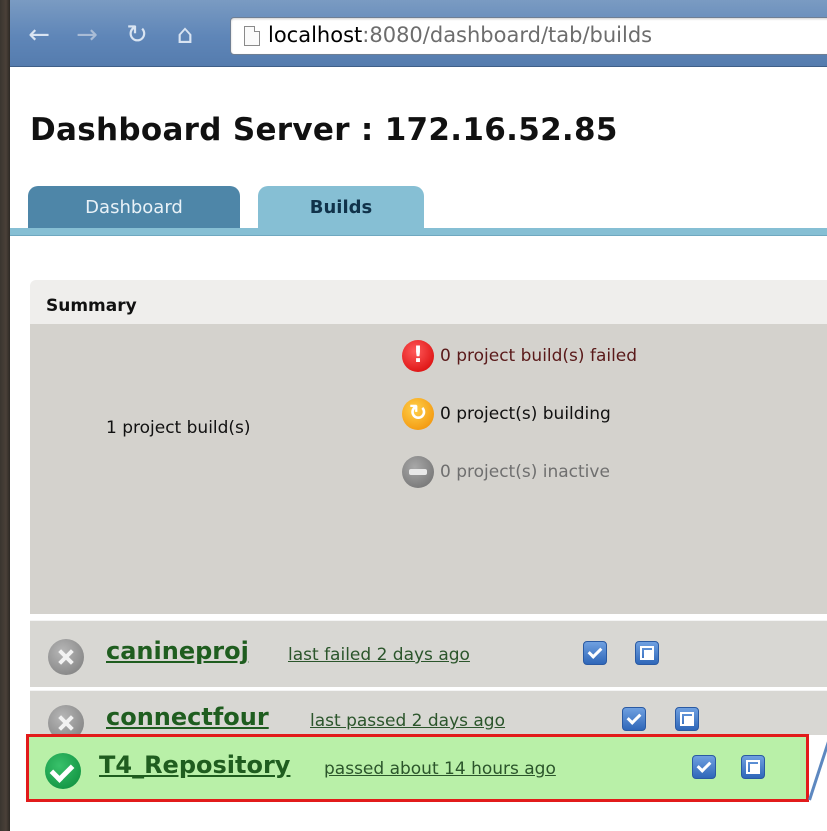  Describe the element at coordinates (315, 35) in the screenshot. I see `url-host: localhost` at that location.